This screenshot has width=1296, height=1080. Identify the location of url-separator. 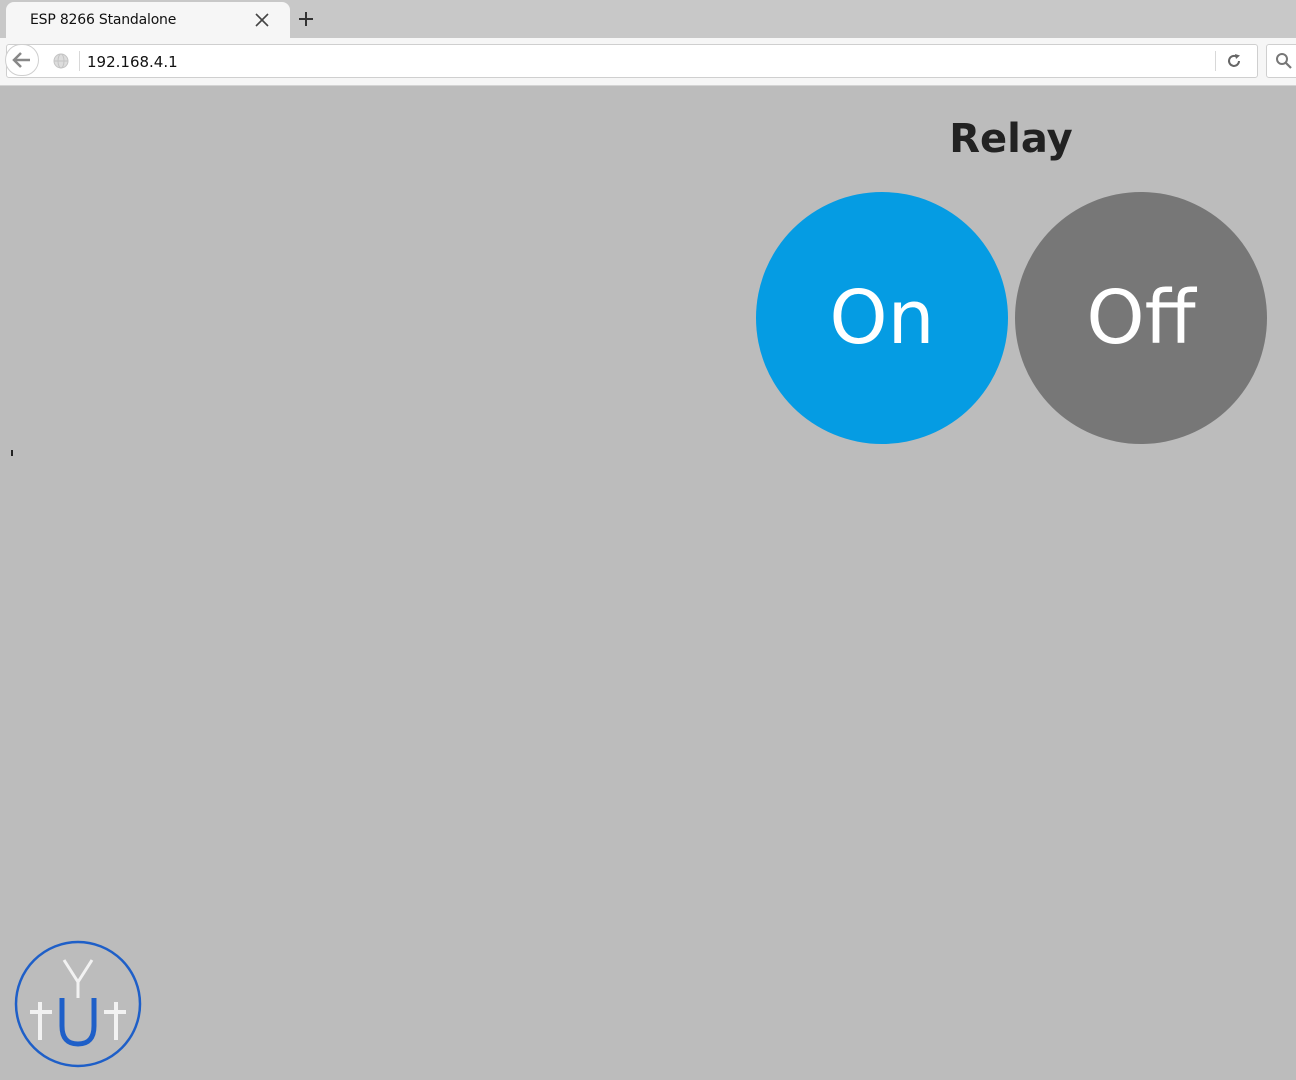
(79, 61).